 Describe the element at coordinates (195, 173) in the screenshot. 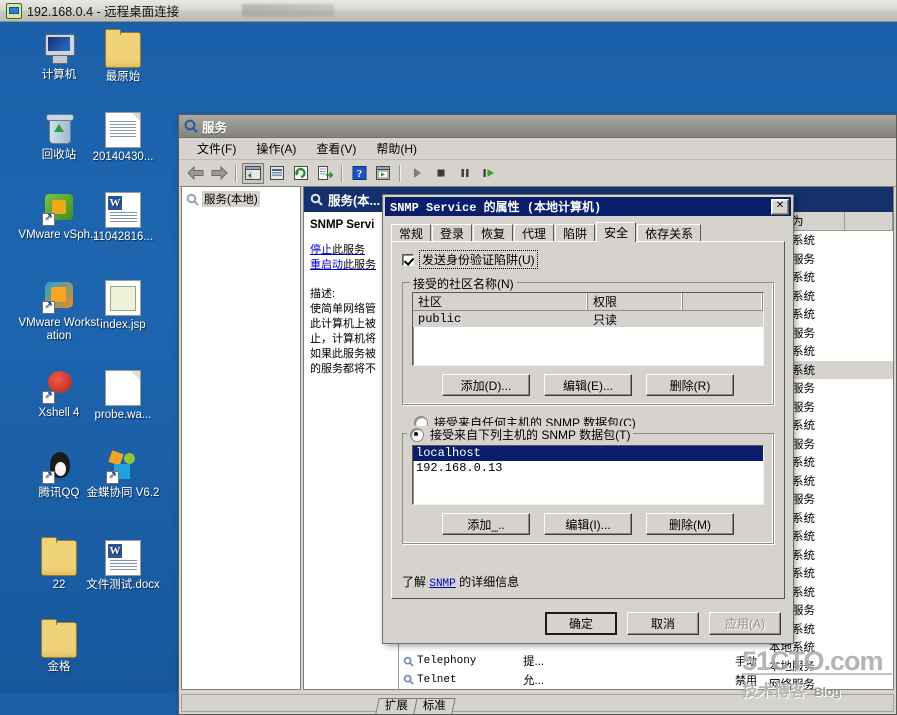

I see `back-button` at that location.